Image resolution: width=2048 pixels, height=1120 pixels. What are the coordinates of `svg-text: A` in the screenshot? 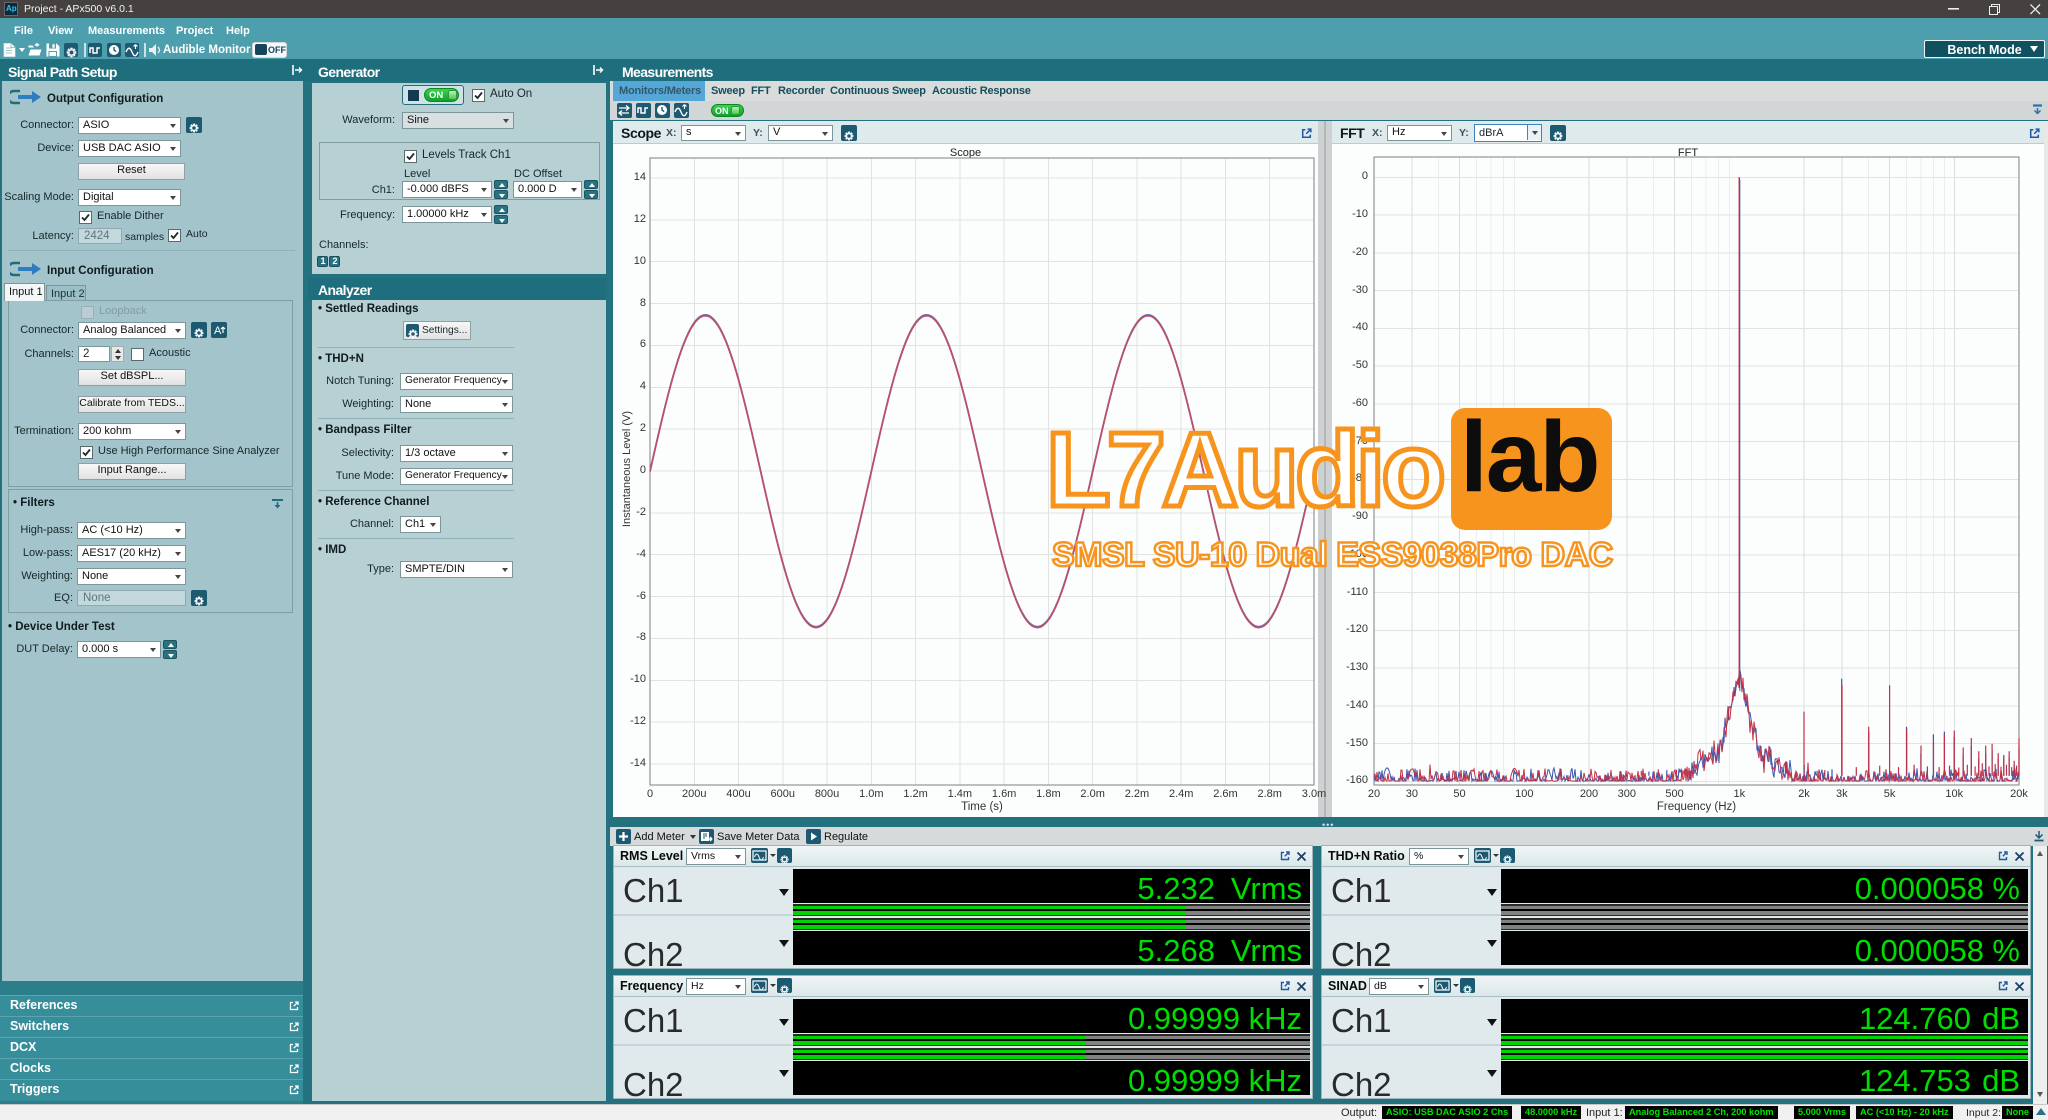 It's located at (218, 331).